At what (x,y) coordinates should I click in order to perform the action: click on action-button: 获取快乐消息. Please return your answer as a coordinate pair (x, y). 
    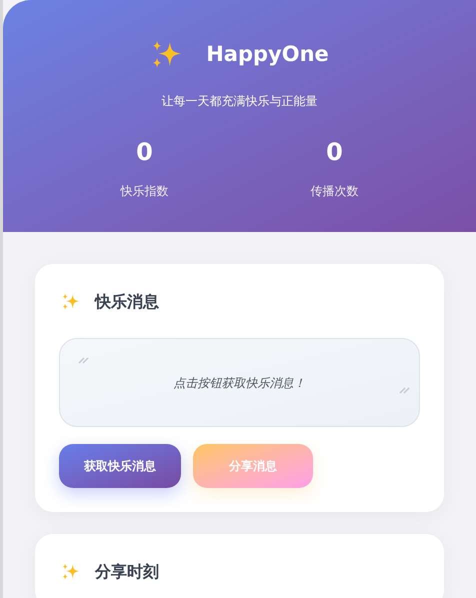
    Looking at the image, I should click on (120, 466).